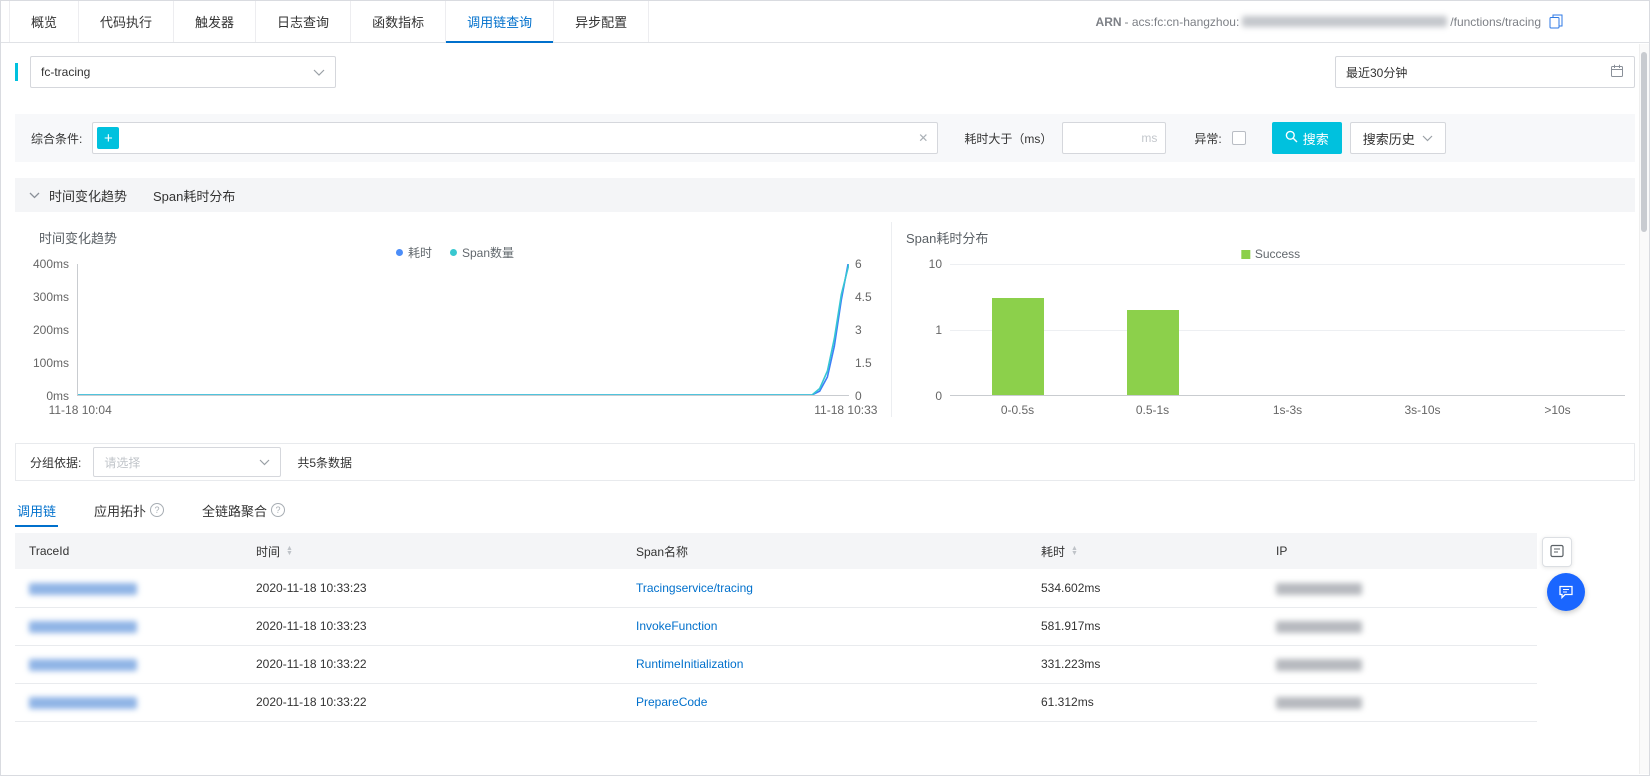 This screenshot has width=1650, height=776. Describe the element at coordinates (122, 462) in the screenshot. I see `group-by-placeholder: 请选择` at that location.